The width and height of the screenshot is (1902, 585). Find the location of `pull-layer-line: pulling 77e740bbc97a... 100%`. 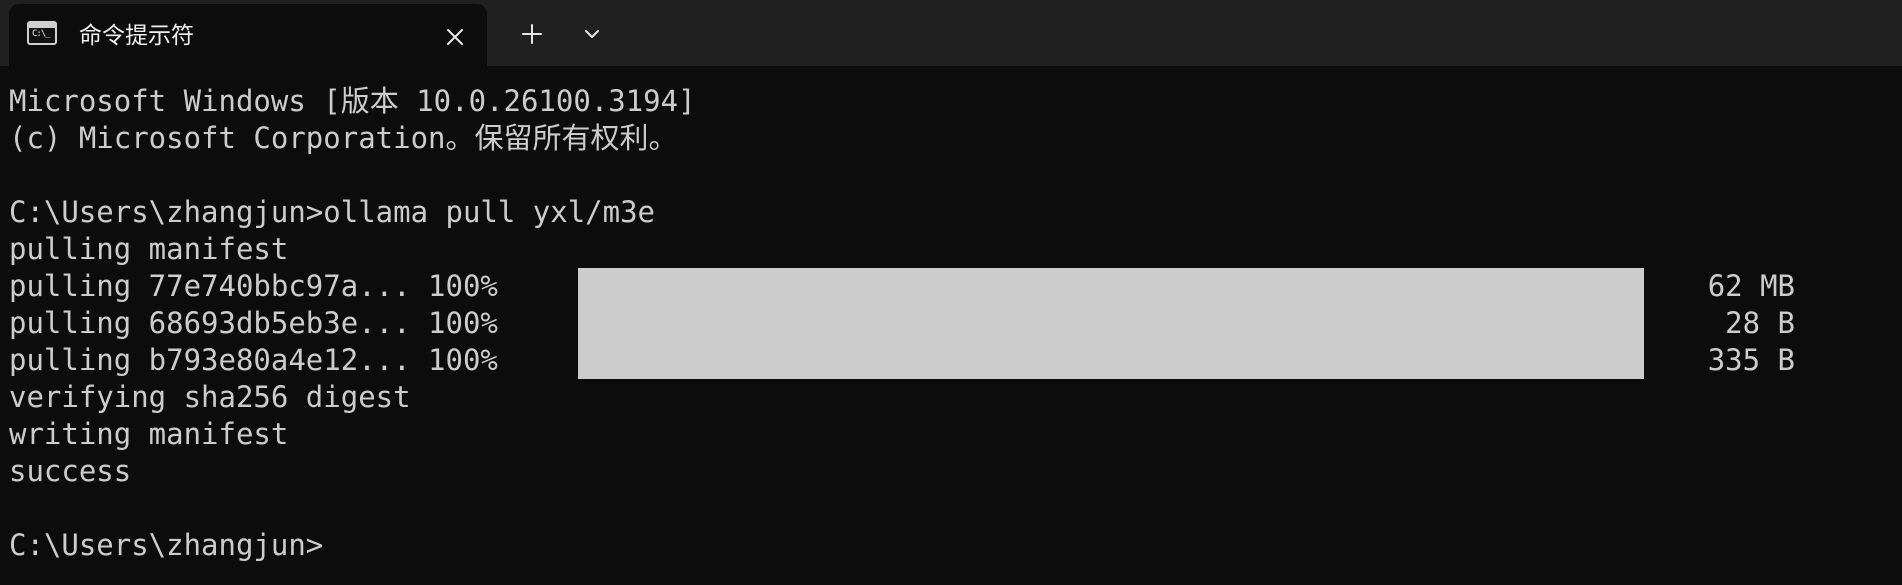

pull-layer-line: pulling 77e740bbc97a... 100% is located at coordinates (253, 286).